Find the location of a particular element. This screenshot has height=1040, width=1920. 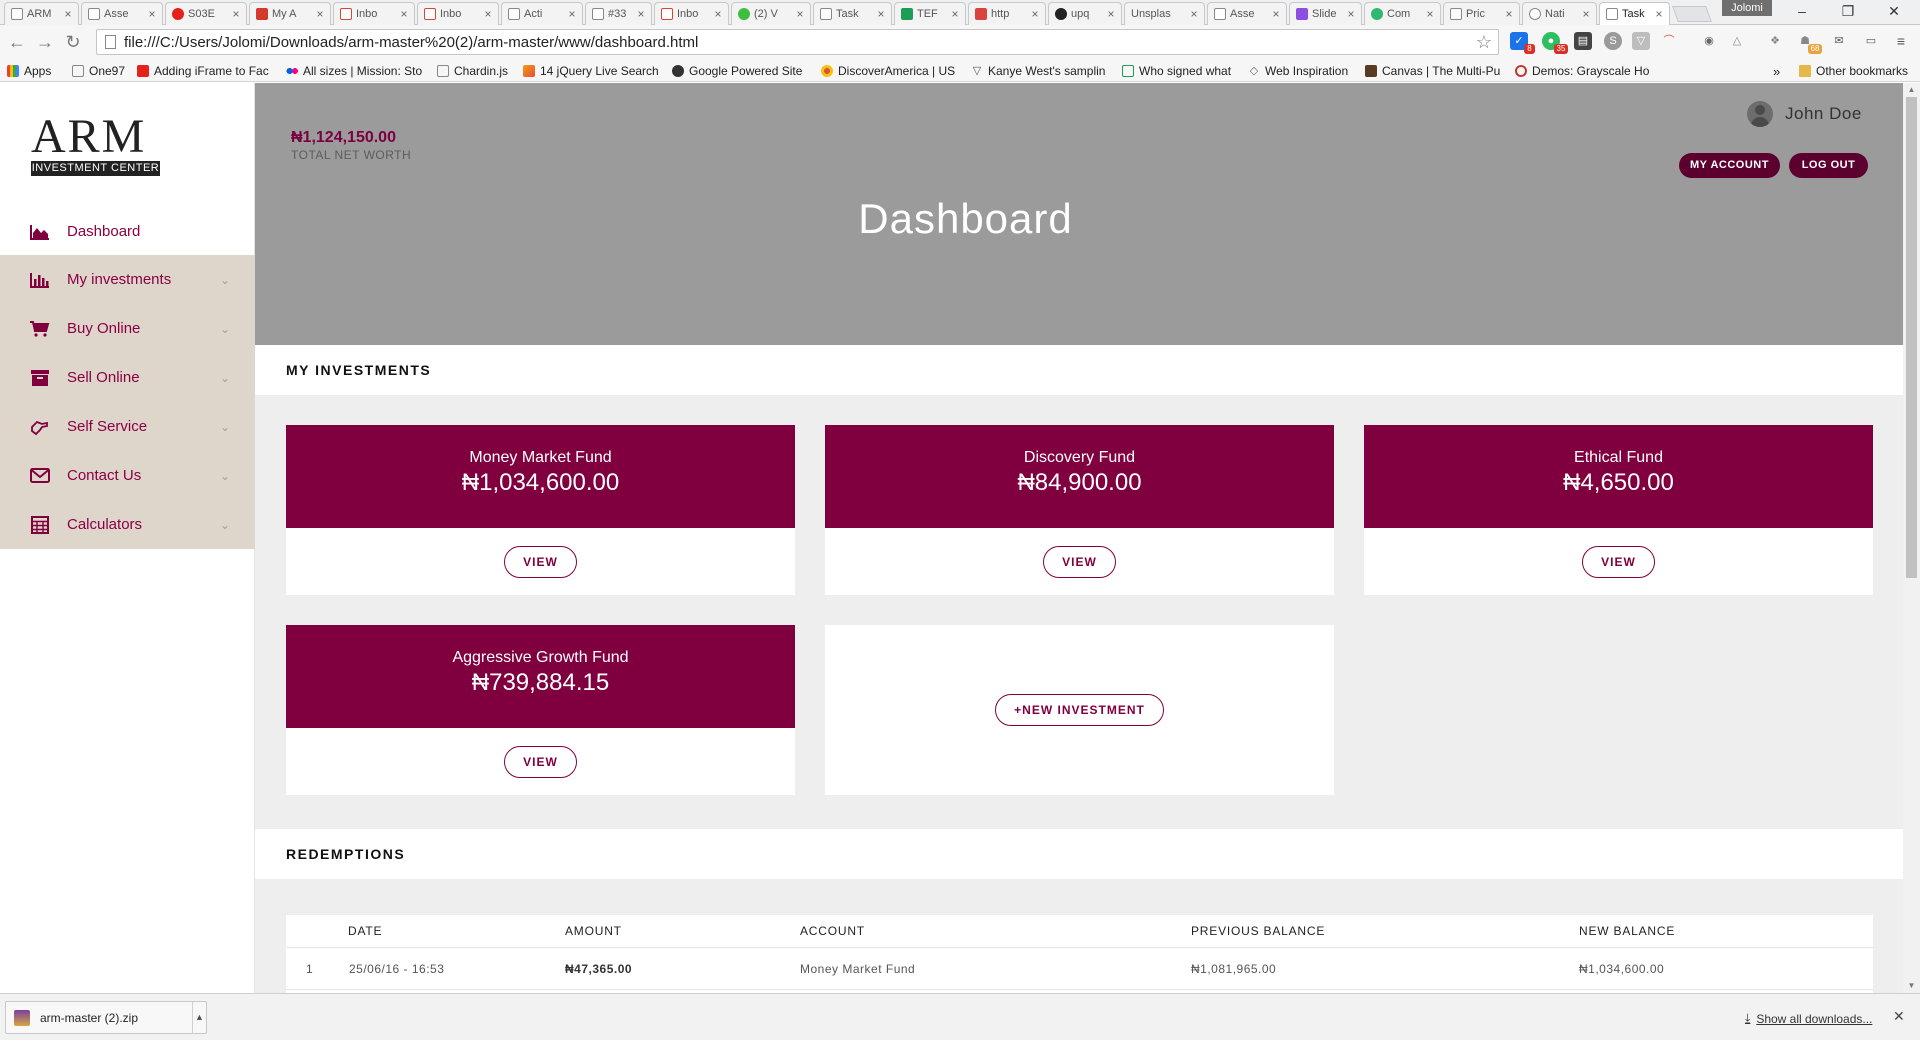

film-extension-icon: ▤ is located at coordinates (1583, 41).